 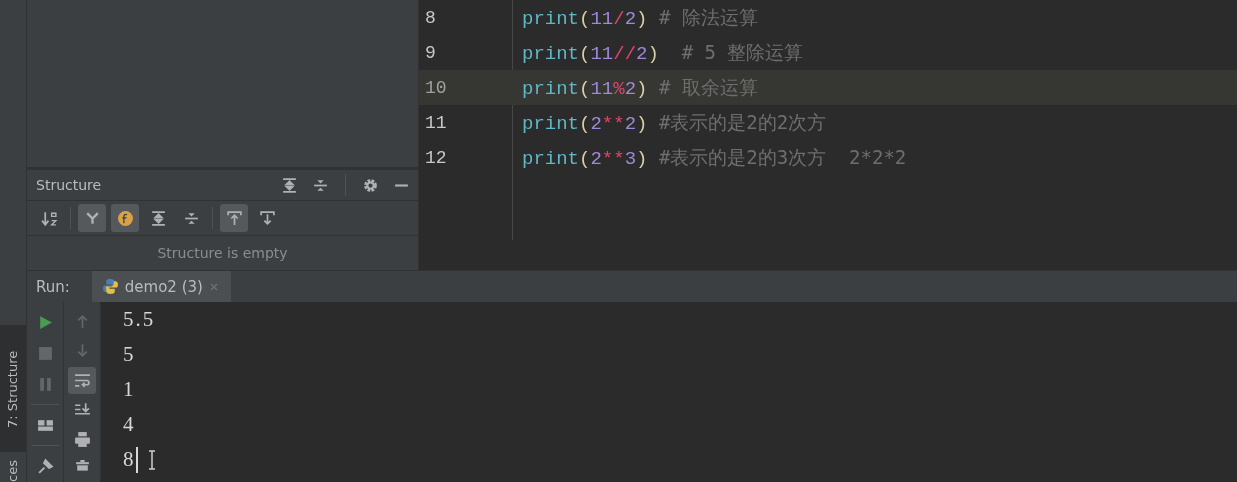 I want to click on toolbar-button, so click(x=82, y=380).